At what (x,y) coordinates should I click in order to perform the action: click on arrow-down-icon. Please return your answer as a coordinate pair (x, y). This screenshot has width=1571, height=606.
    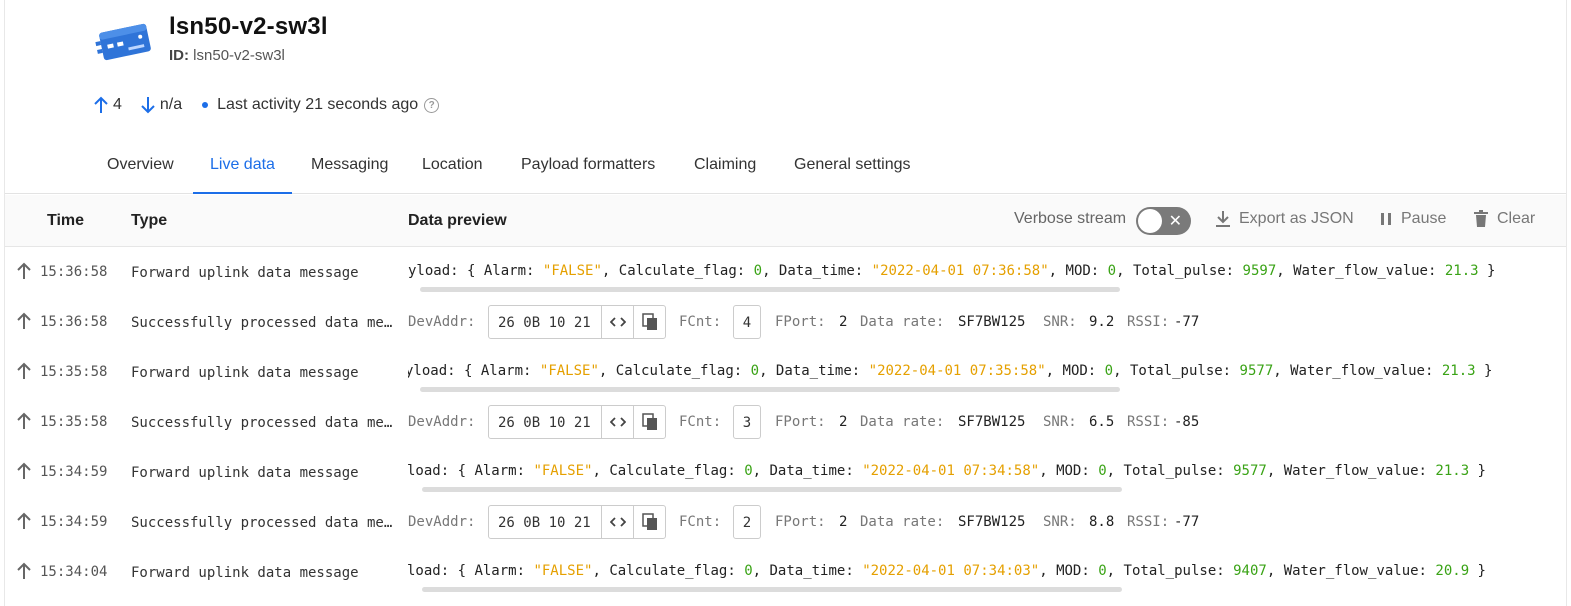
    Looking at the image, I should click on (148, 105).